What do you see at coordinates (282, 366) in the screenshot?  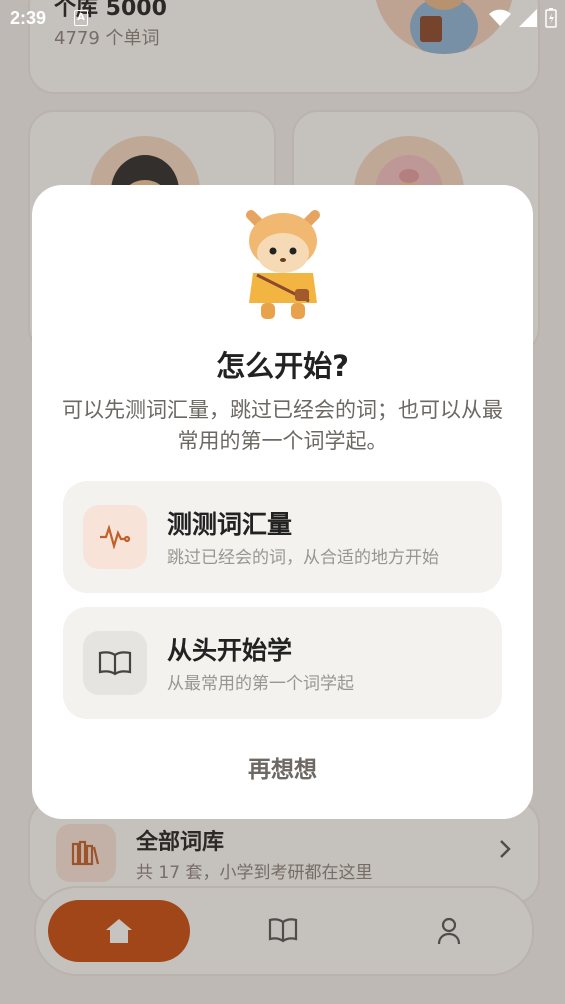 I see `dialog-title: 怎么开始?` at bounding box center [282, 366].